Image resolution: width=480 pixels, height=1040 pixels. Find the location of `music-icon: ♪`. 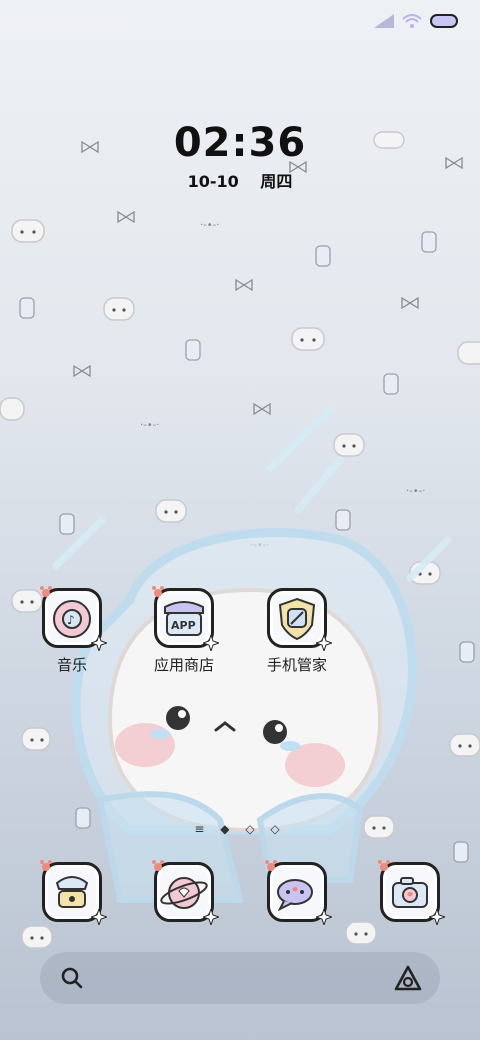

music-icon: ♪ is located at coordinates (73, 618).